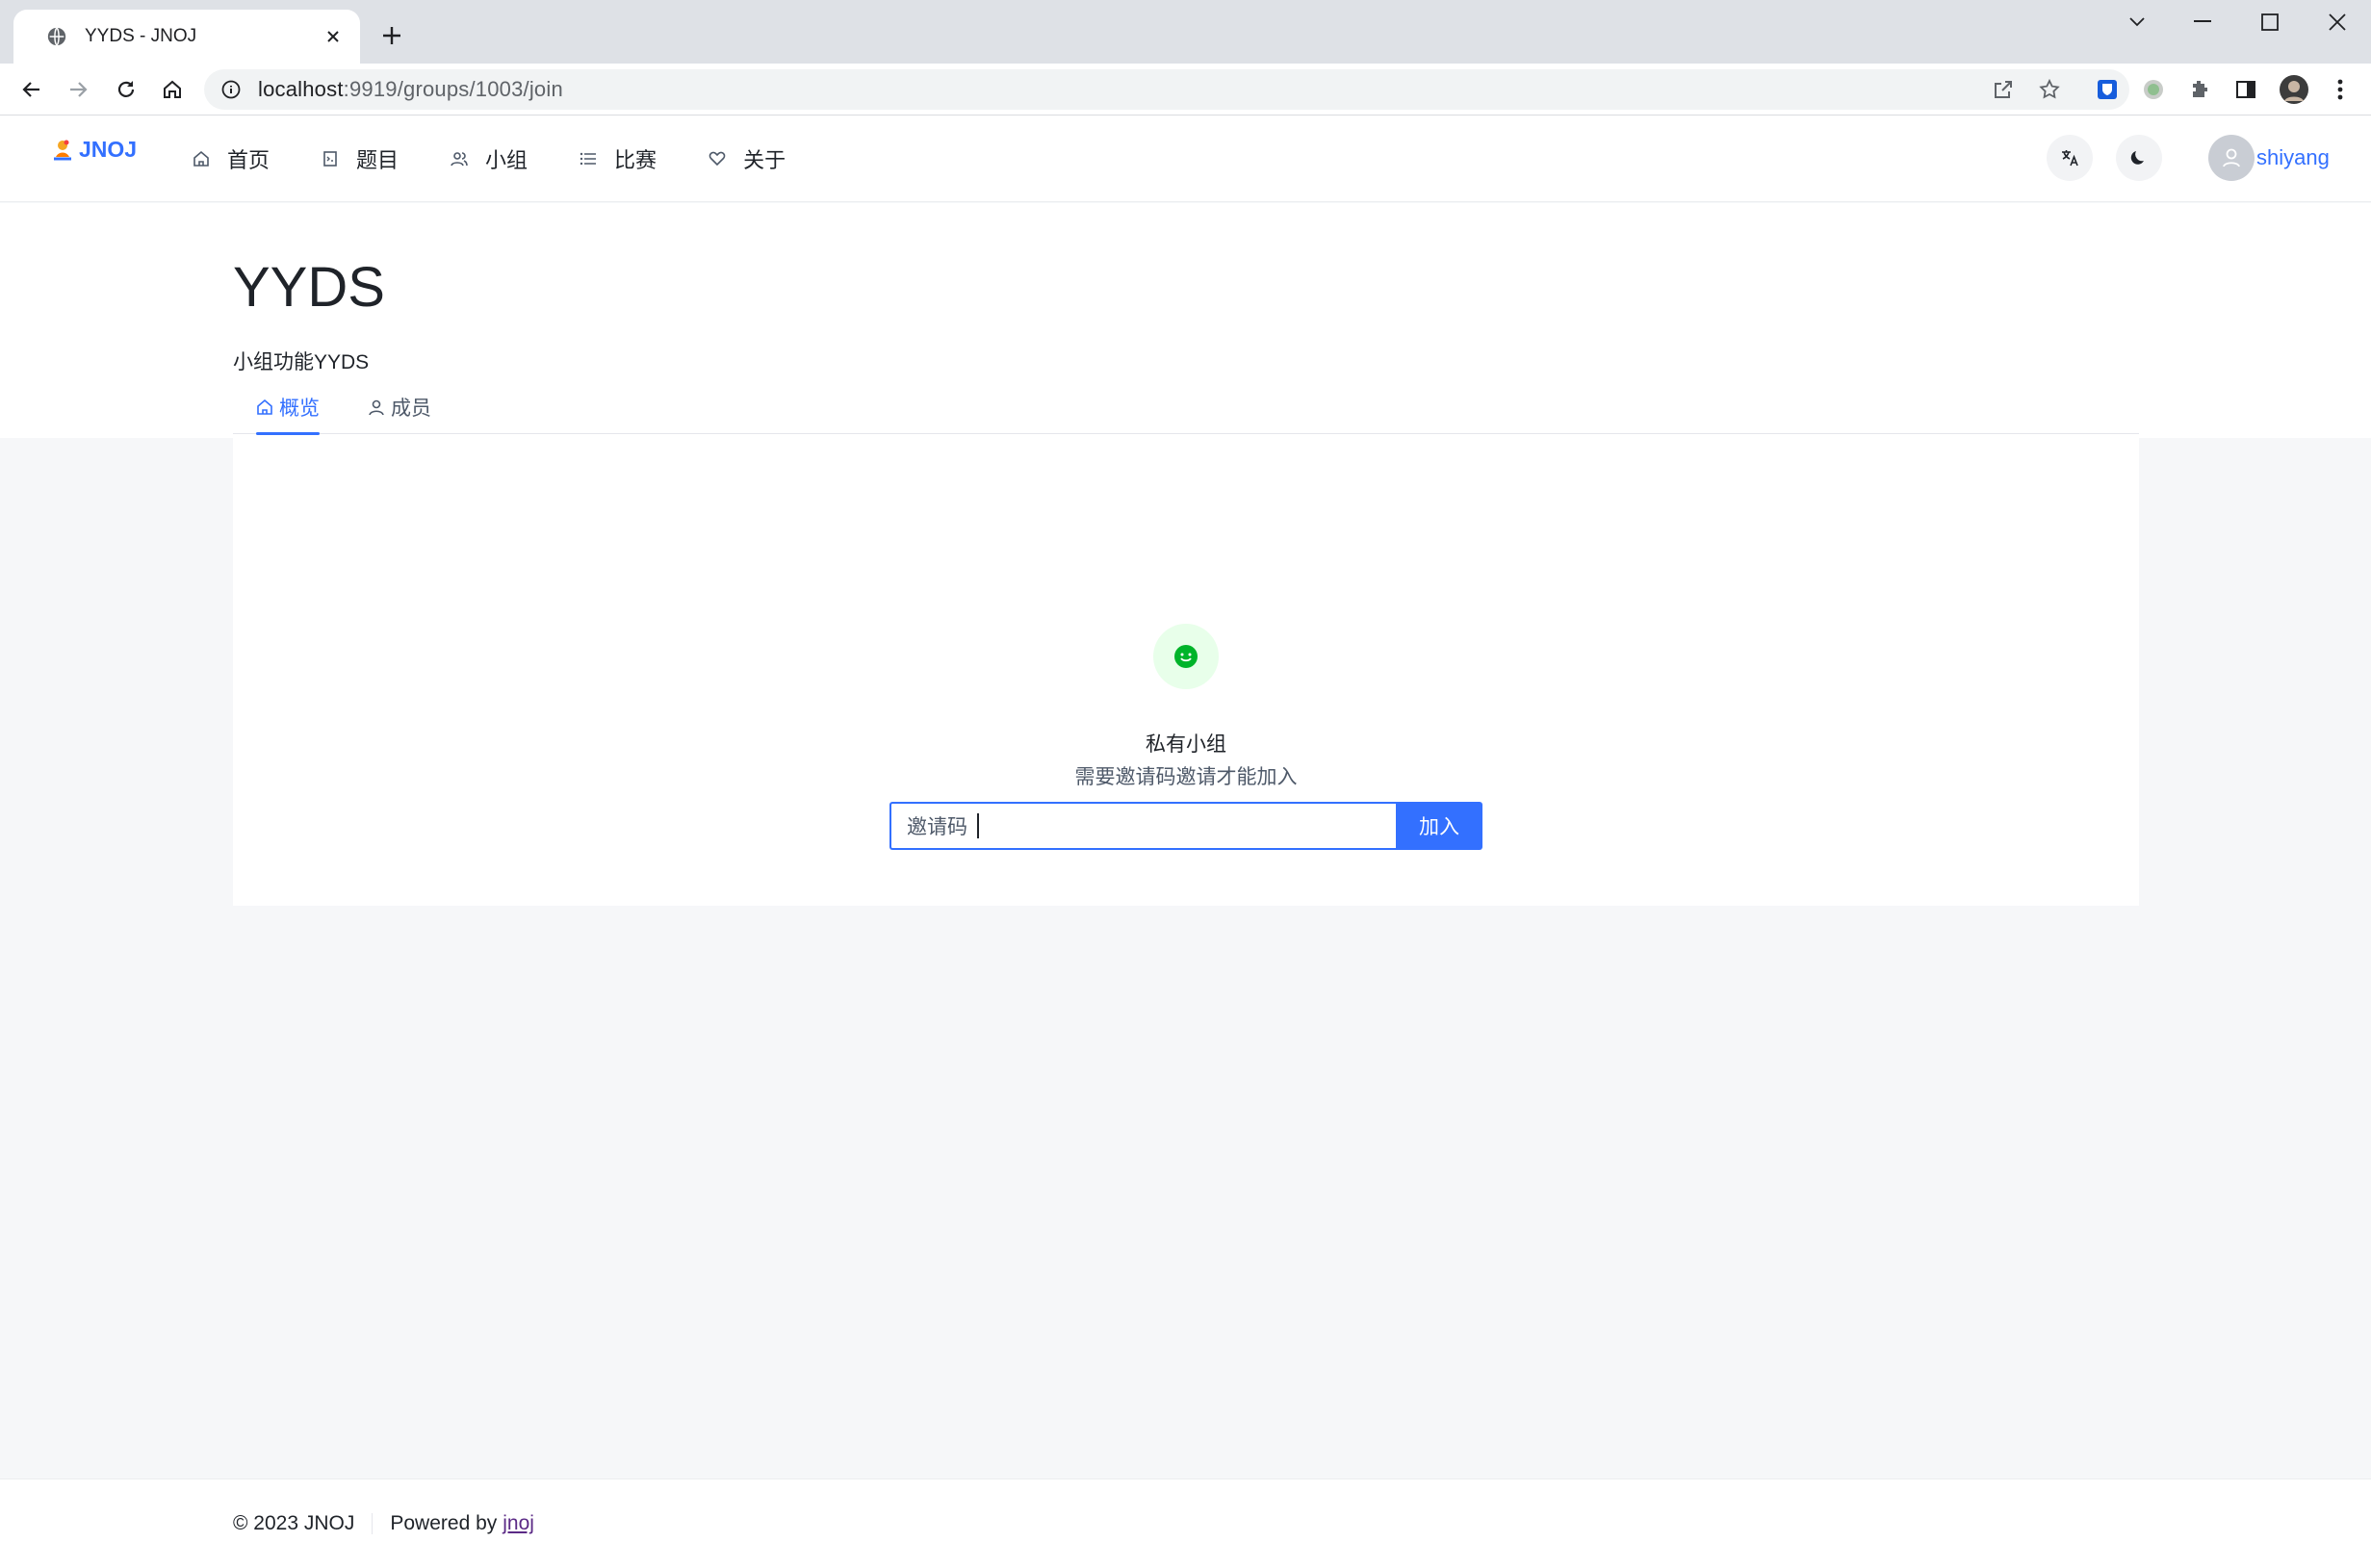  What do you see at coordinates (172, 89) in the screenshot?
I see `home-browser-icon` at bounding box center [172, 89].